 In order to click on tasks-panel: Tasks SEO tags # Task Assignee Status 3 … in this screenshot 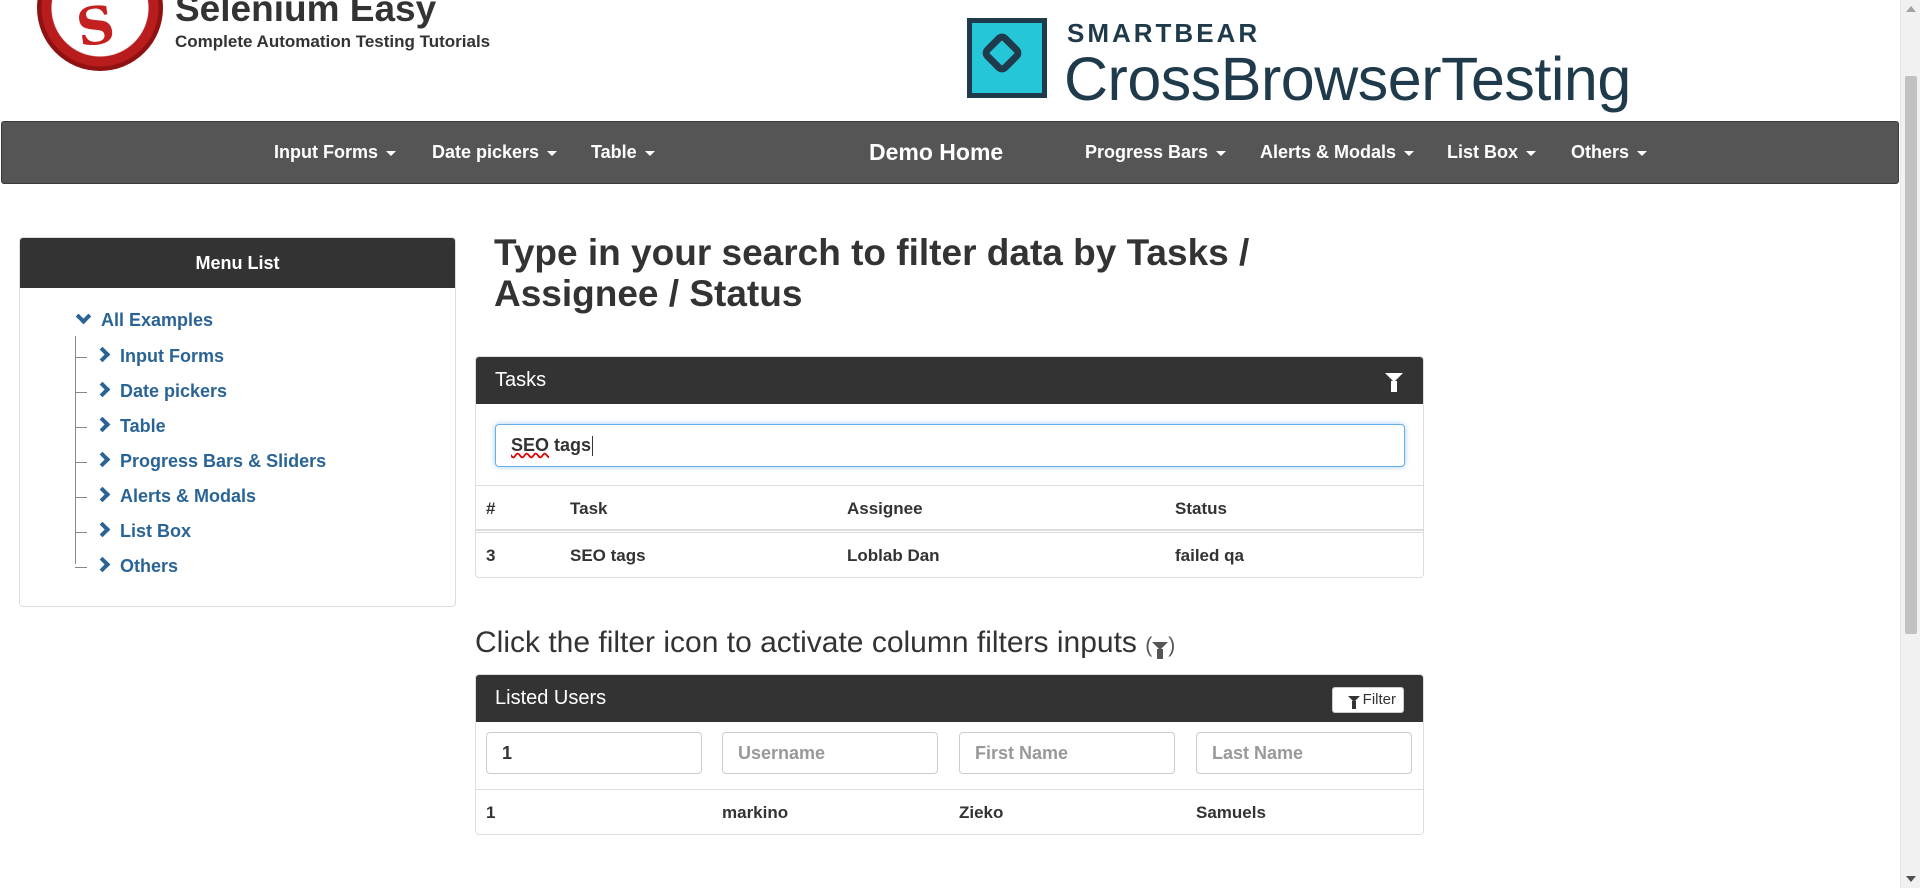, I will do `click(949, 467)`.